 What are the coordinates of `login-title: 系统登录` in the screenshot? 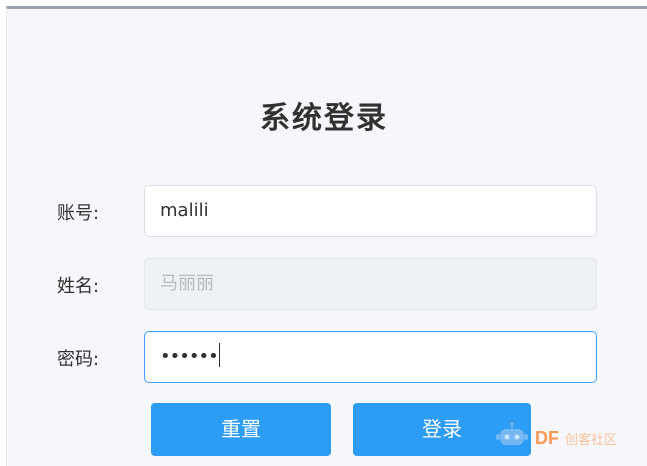 It's located at (324, 118).